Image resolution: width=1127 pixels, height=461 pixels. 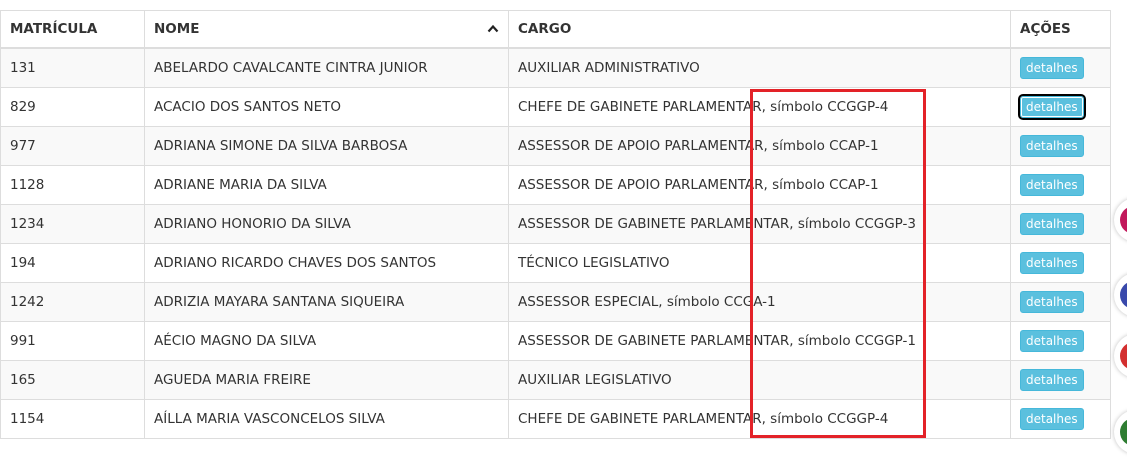 What do you see at coordinates (72, 146) in the screenshot?
I see `cell-matricula: 977` at bounding box center [72, 146].